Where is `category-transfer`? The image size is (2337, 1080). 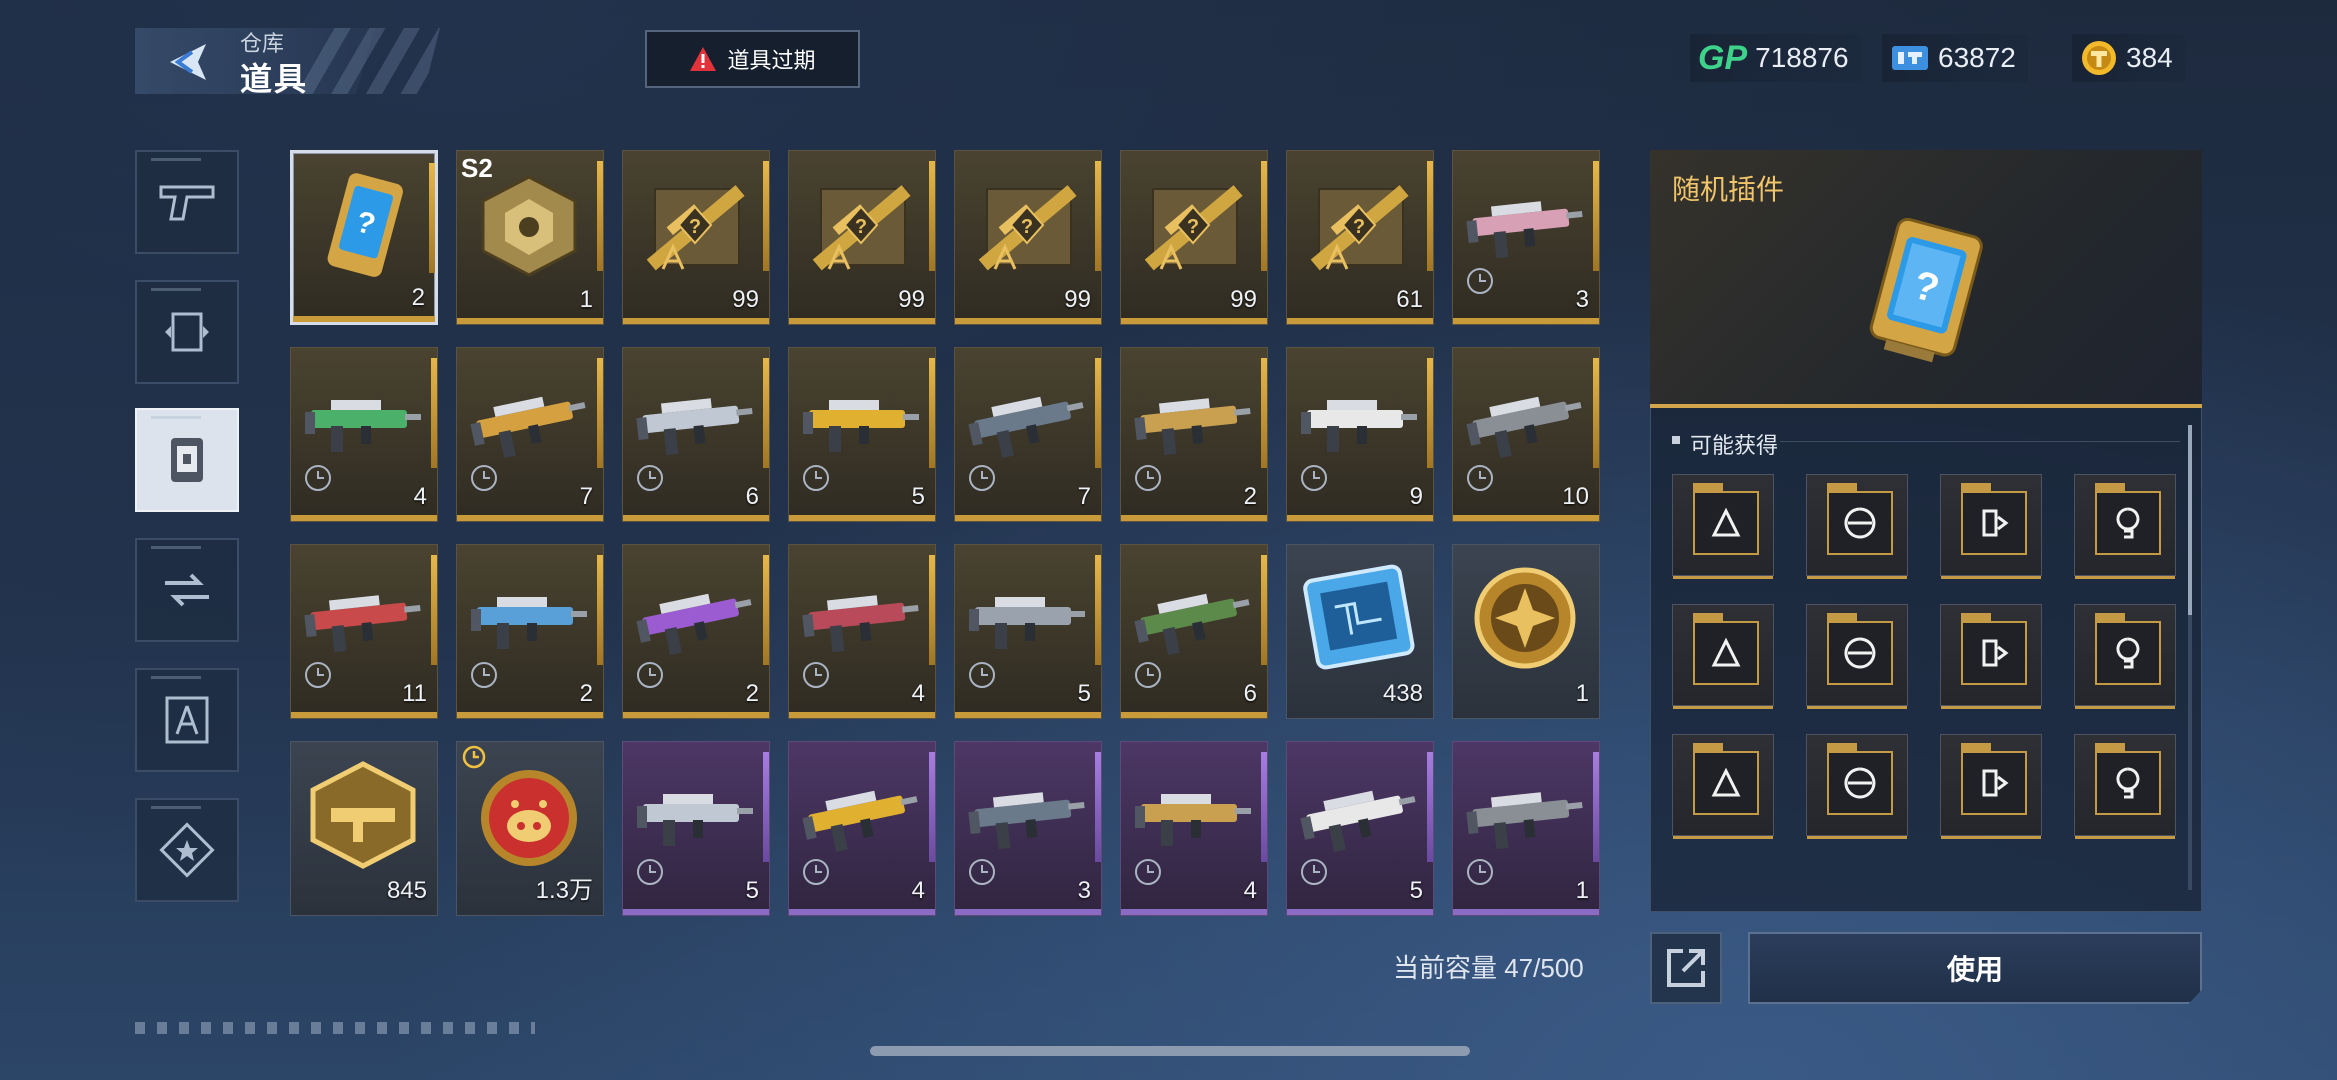
category-transfer is located at coordinates (187, 590).